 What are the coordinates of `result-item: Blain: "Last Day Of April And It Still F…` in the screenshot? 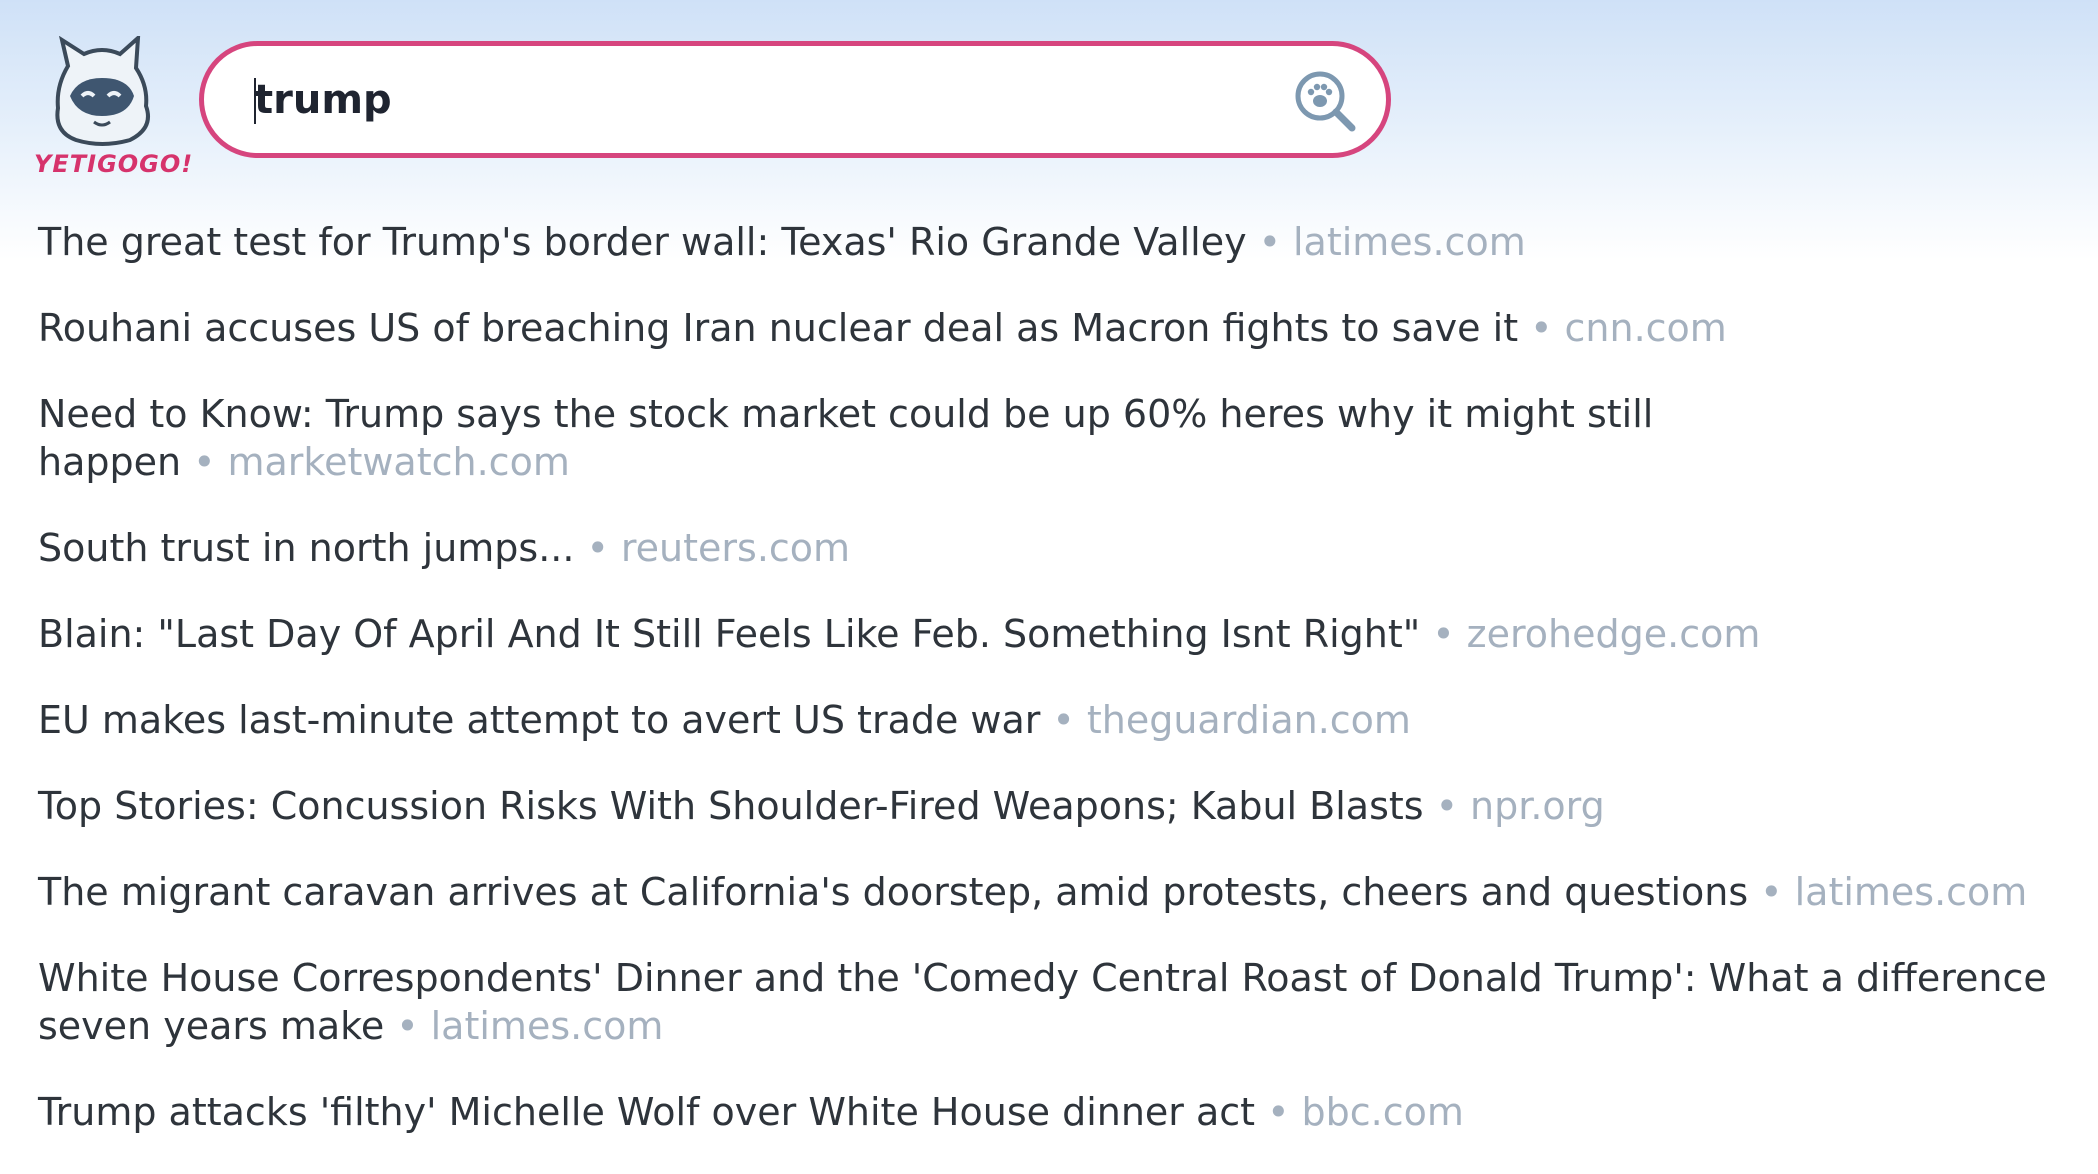 It's located at (1048, 634).